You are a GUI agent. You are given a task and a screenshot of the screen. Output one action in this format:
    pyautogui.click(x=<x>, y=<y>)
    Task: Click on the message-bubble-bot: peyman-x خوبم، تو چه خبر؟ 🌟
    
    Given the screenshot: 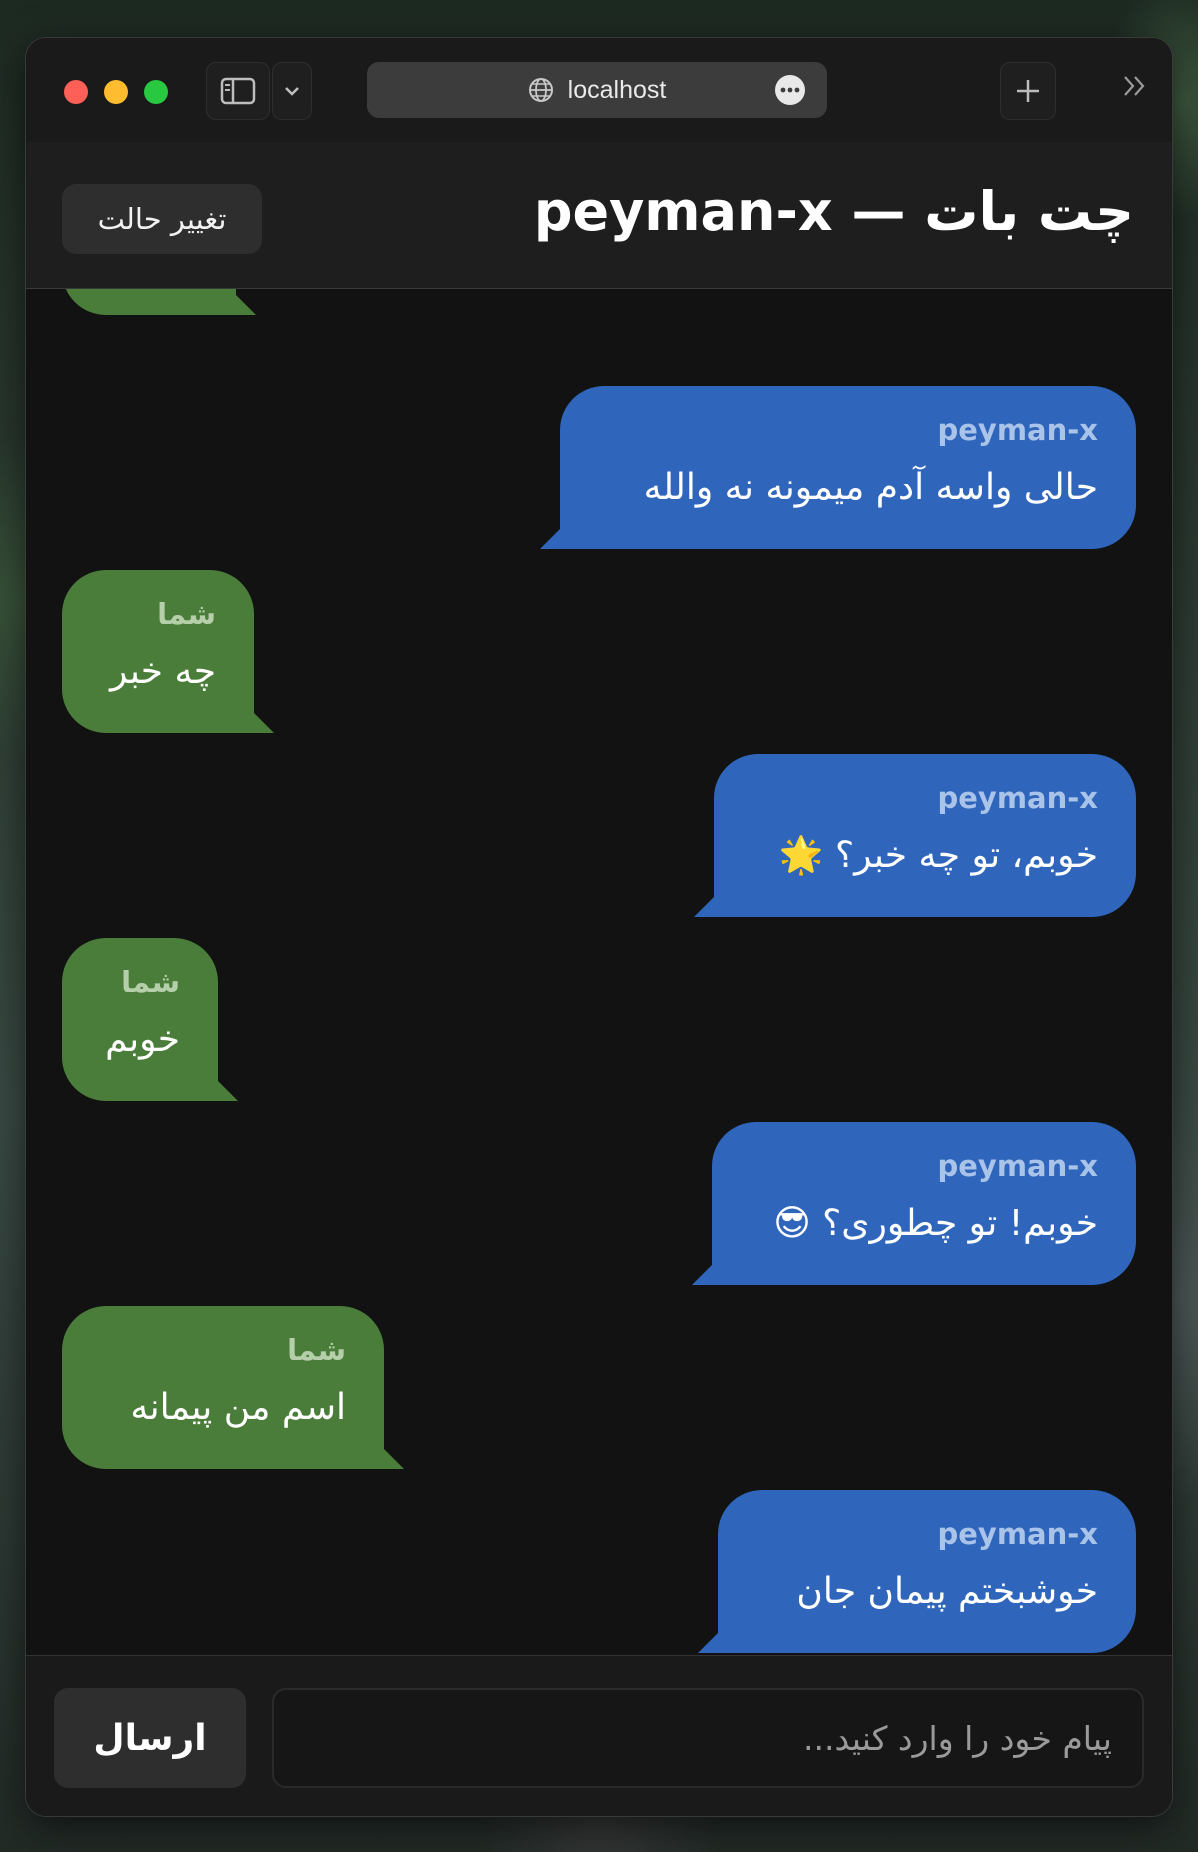 What is the action you would take?
    pyautogui.click(x=915, y=835)
    